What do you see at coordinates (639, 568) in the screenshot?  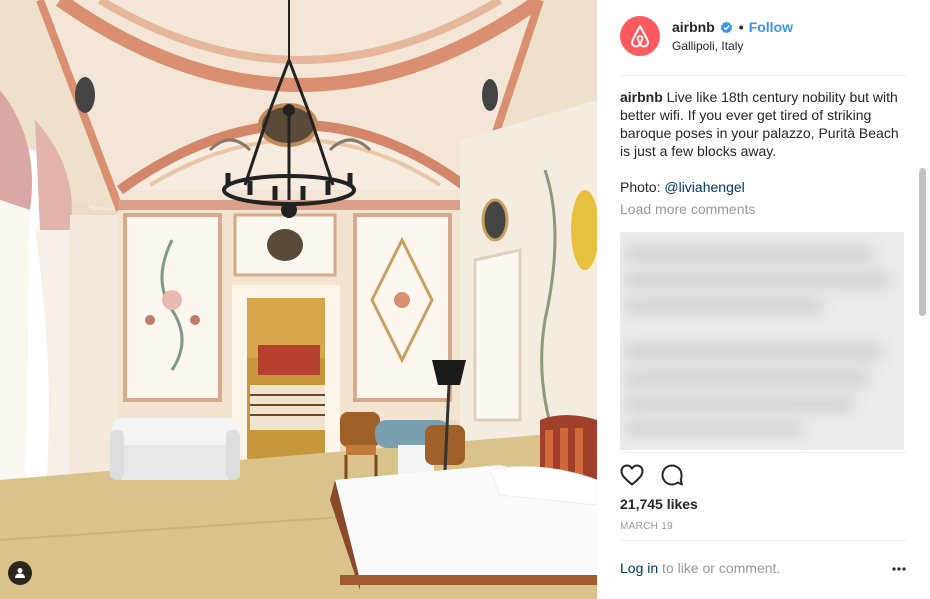 I see `login-link: Log in` at bounding box center [639, 568].